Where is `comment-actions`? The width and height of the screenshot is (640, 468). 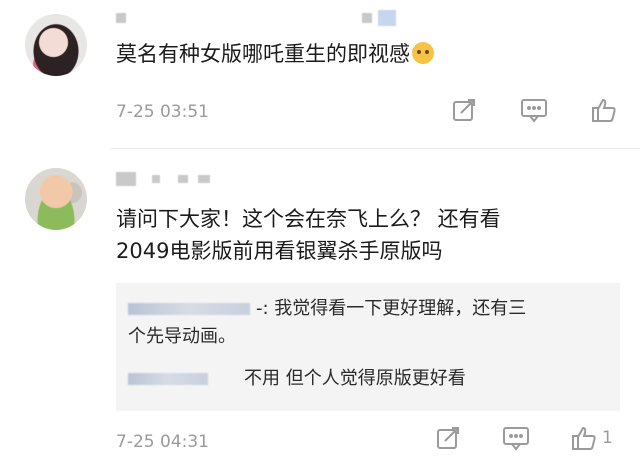 comment-actions is located at coordinates (536, 110).